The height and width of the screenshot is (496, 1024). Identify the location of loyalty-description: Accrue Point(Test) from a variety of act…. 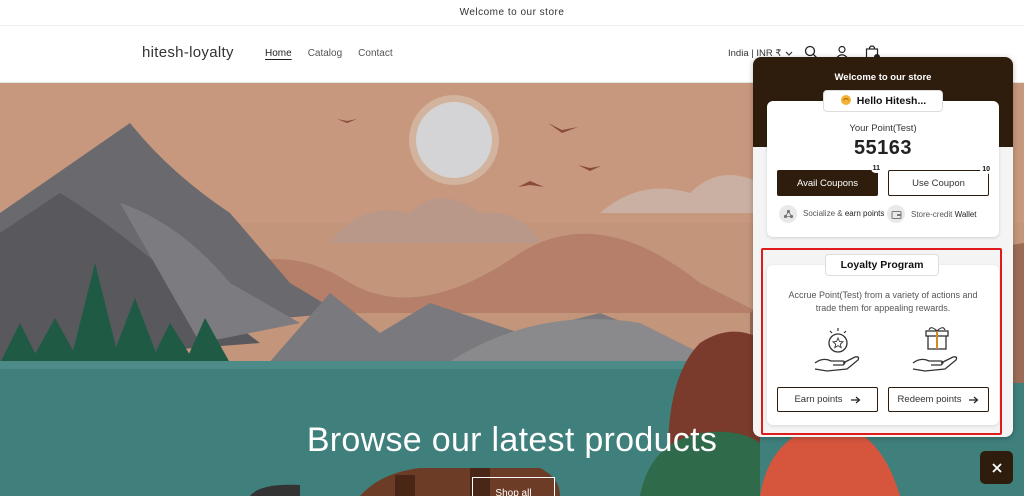
(883, 301).